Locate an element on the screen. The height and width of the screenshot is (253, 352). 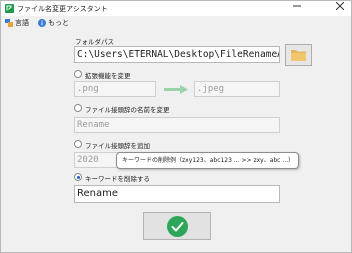
checkmark-icon is located at coordinates (177, 226).